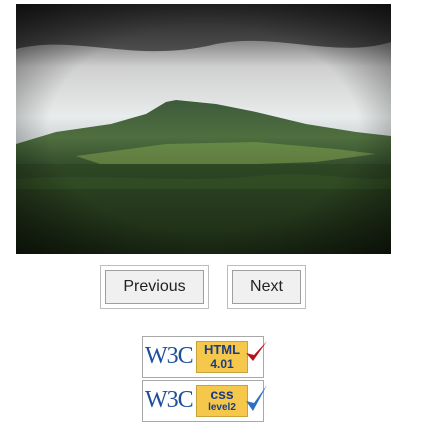  I want to click on previous-button: Previous, so click(154, 287).